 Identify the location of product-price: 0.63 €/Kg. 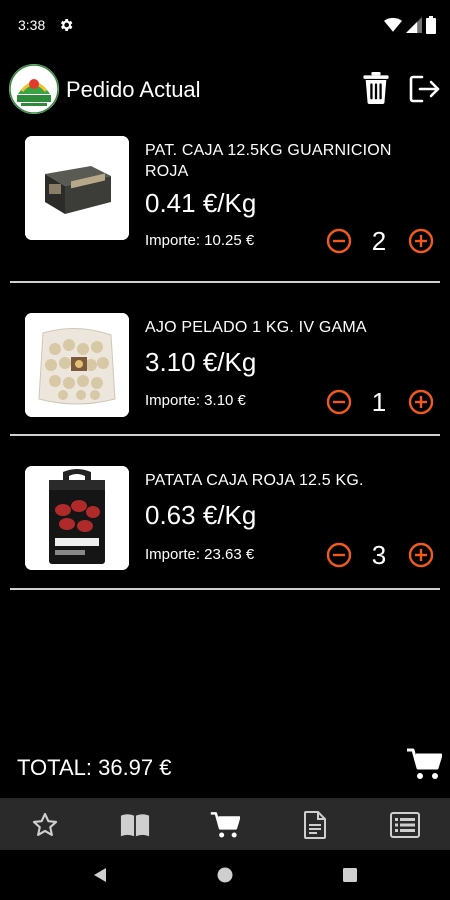
(201, 515).